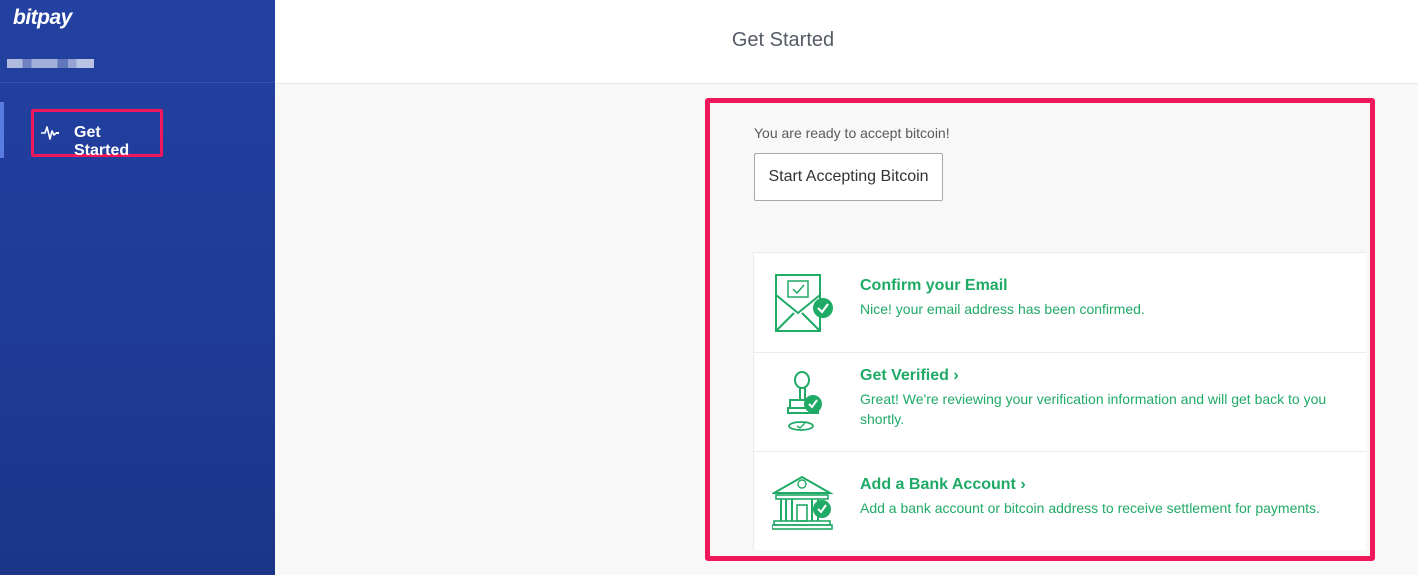 The image size is (1418, 575). What do you see at coordinates (943, 485) in the screenshot?
I see `step-title-link: Add a Bank Account ›` at bounding box center [943, 485].